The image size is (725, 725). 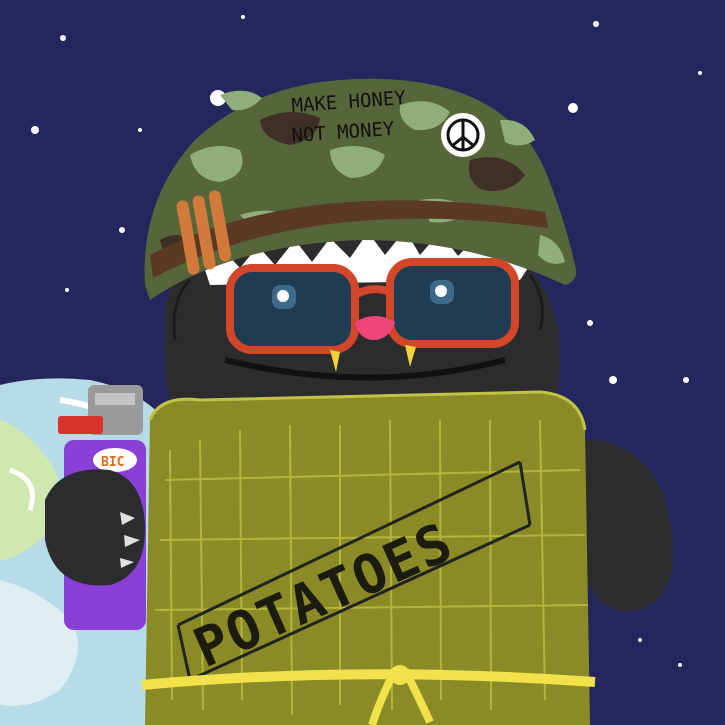 I want to click on left-hand, so click(x=95, y=527).